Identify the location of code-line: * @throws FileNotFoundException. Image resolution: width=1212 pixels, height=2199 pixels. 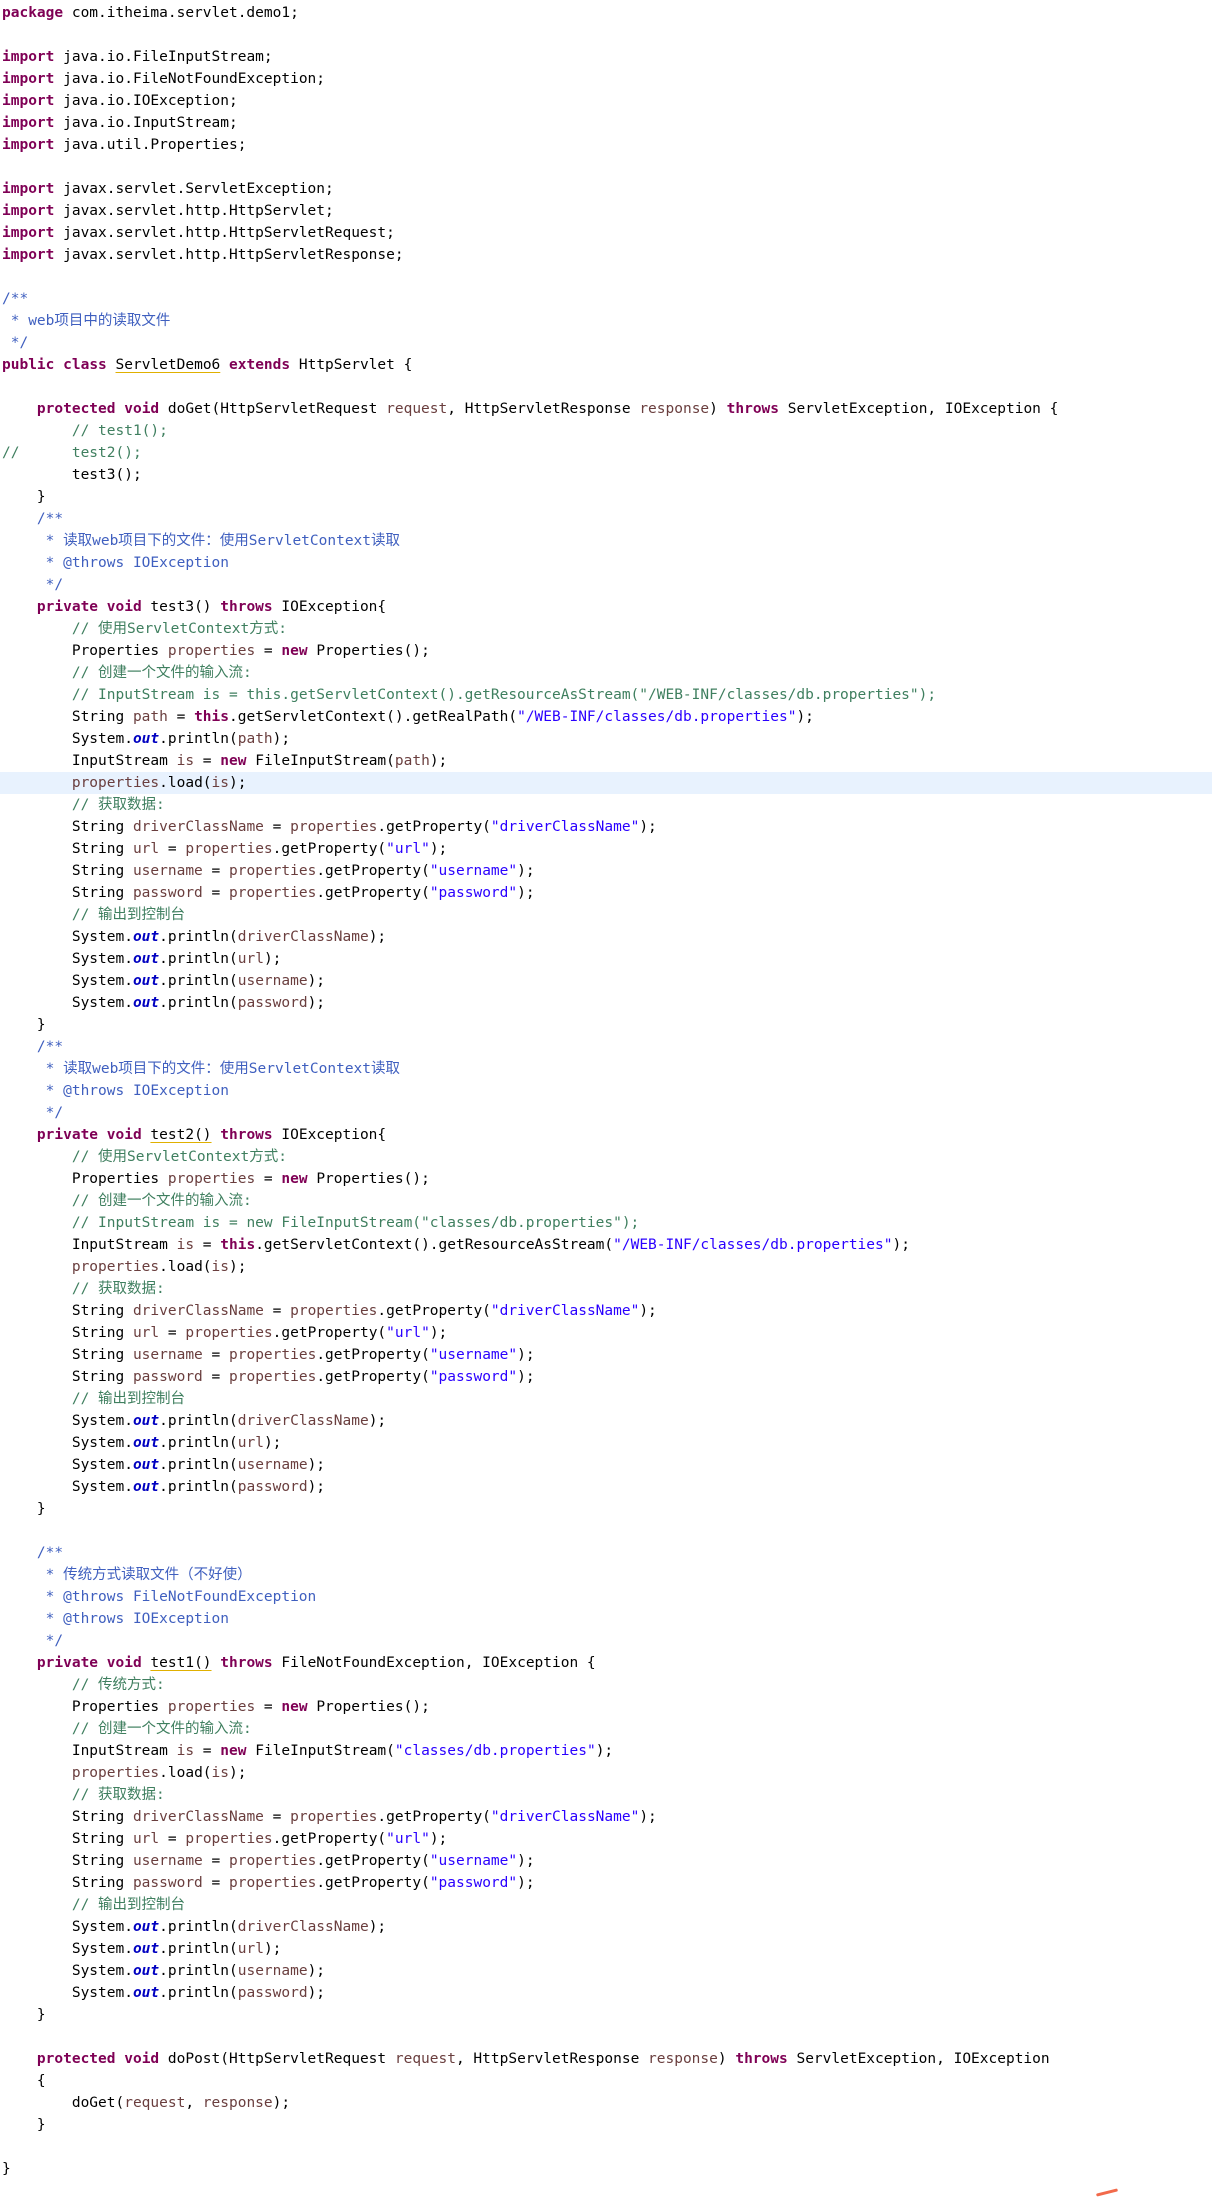
(606, 1597).